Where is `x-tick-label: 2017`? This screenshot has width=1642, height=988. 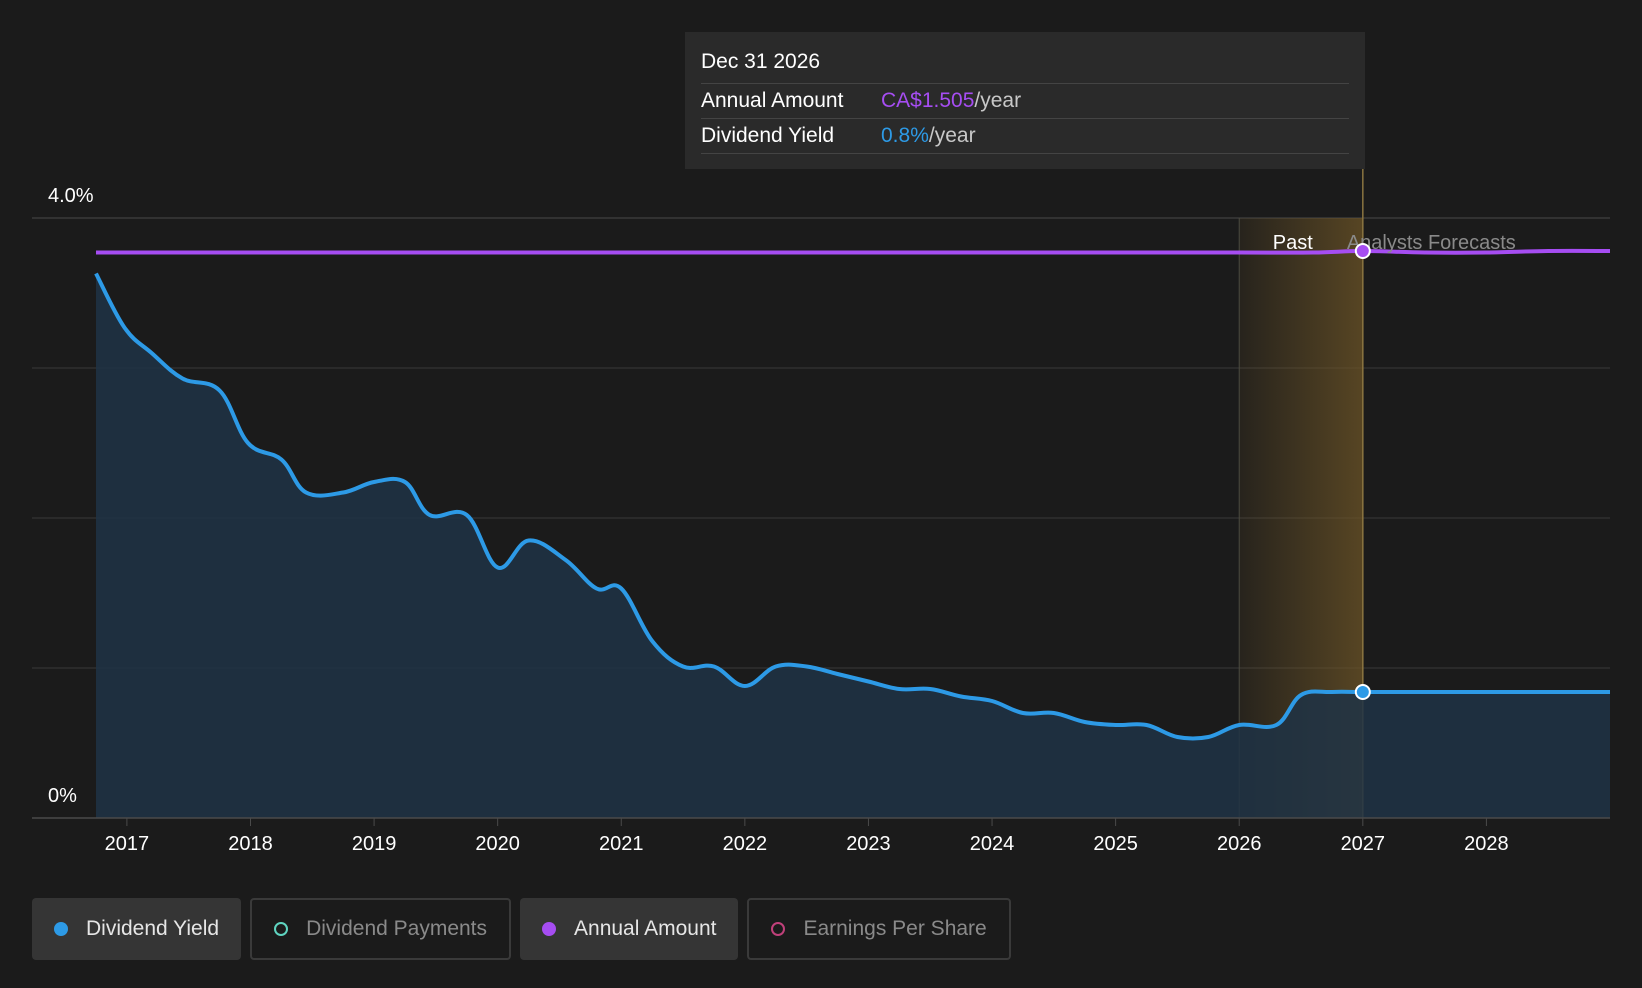
x-tick-label: 2017 is located at coordinates (127, 844).